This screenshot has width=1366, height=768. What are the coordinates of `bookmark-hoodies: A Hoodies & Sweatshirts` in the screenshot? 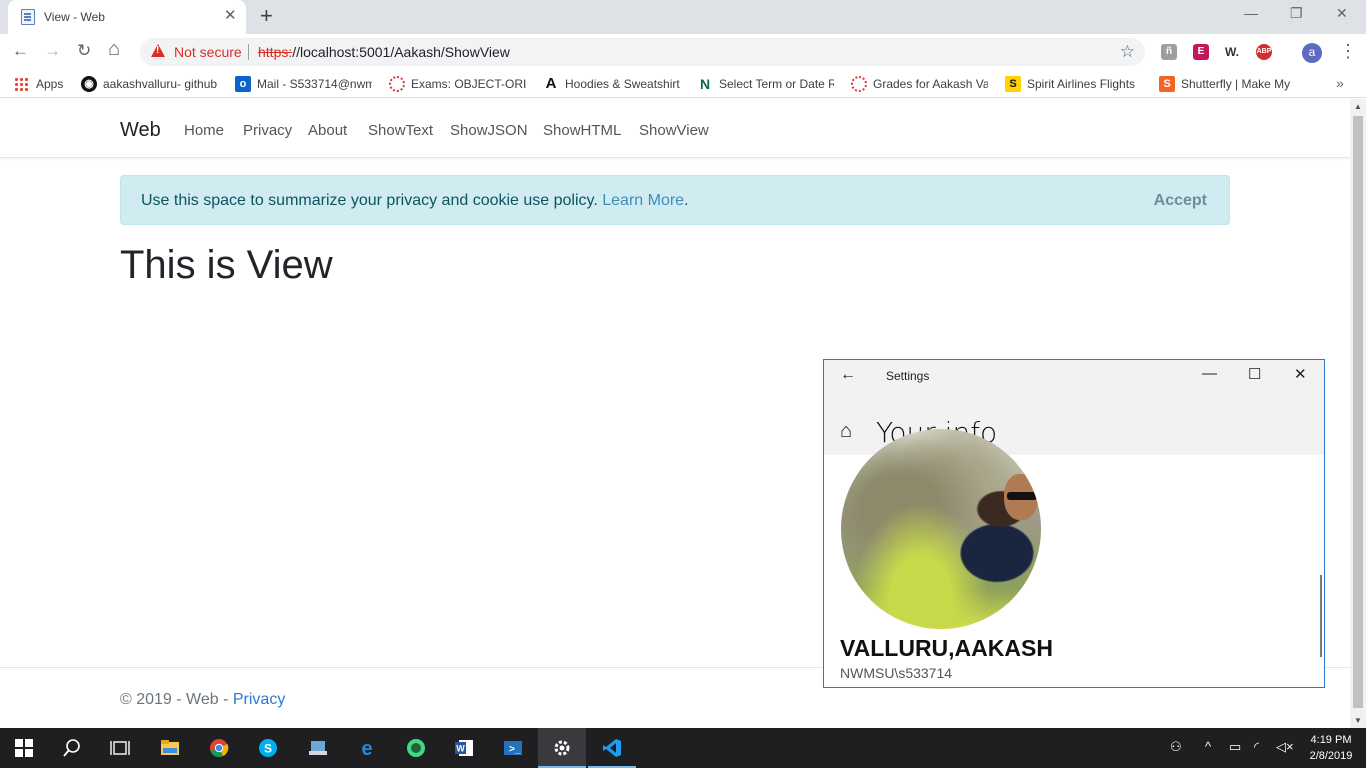 It's located at (611, 84).